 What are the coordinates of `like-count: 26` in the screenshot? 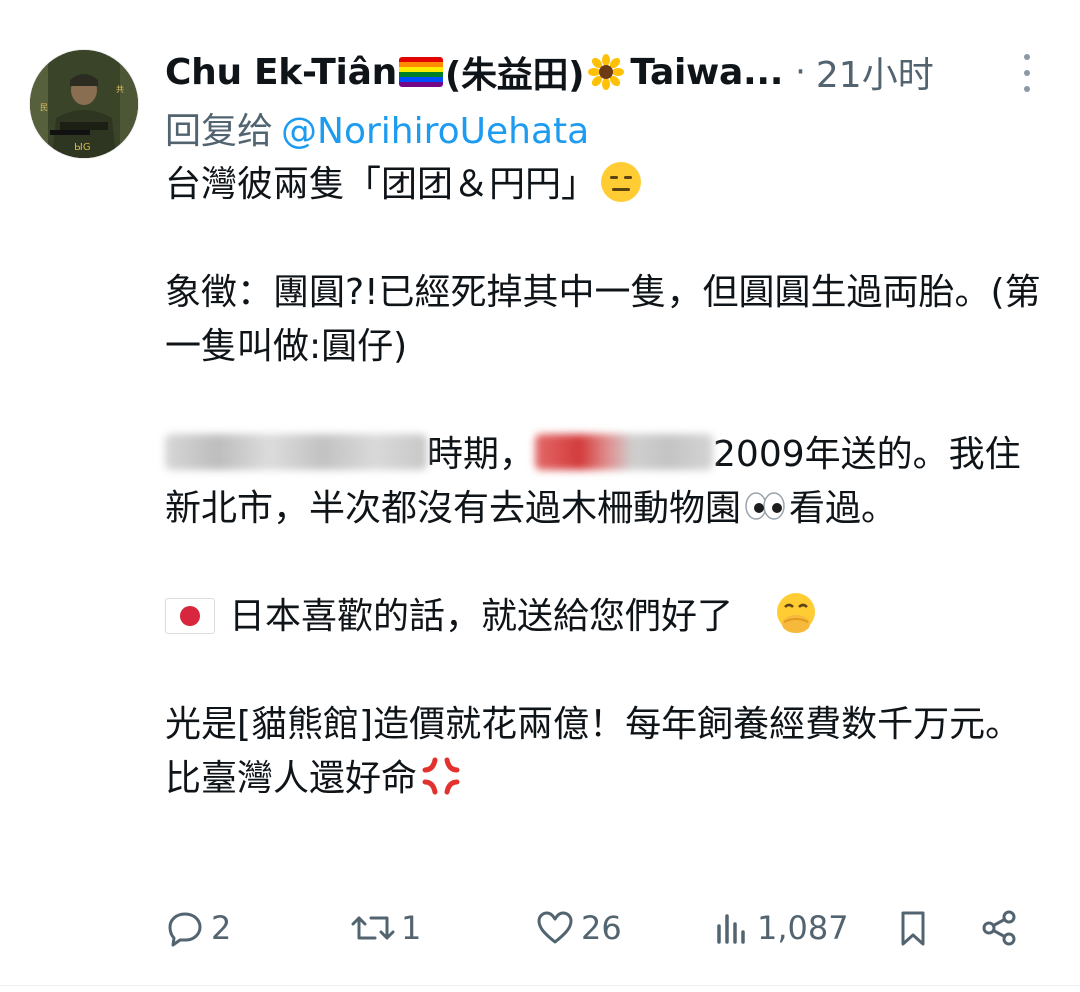 It's located at (601, 928).